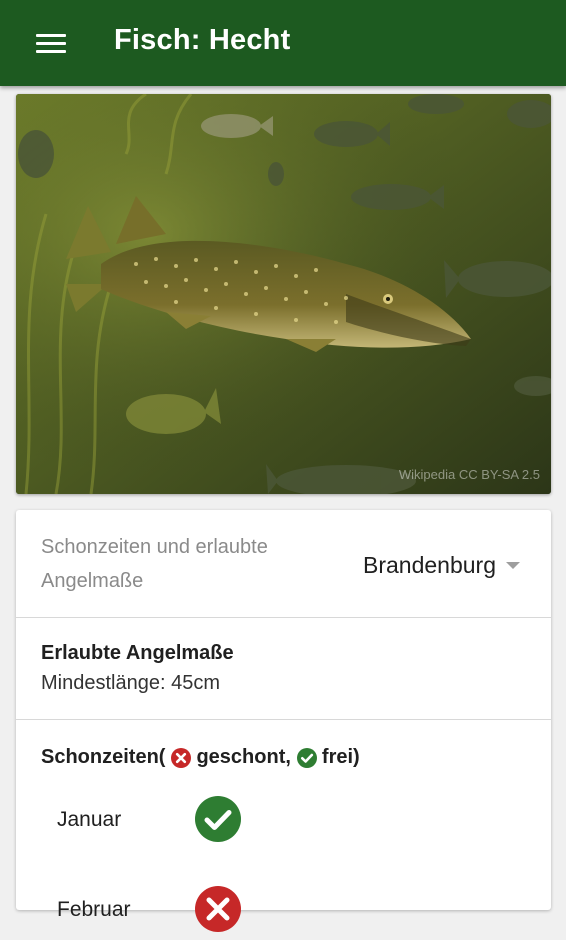 The height and width of the screenshot is (940, 566). Describe the element at coordinates (137, 653) in the screenshot. I see `sizes-title: Erlaubte Angelmaße` at that location.